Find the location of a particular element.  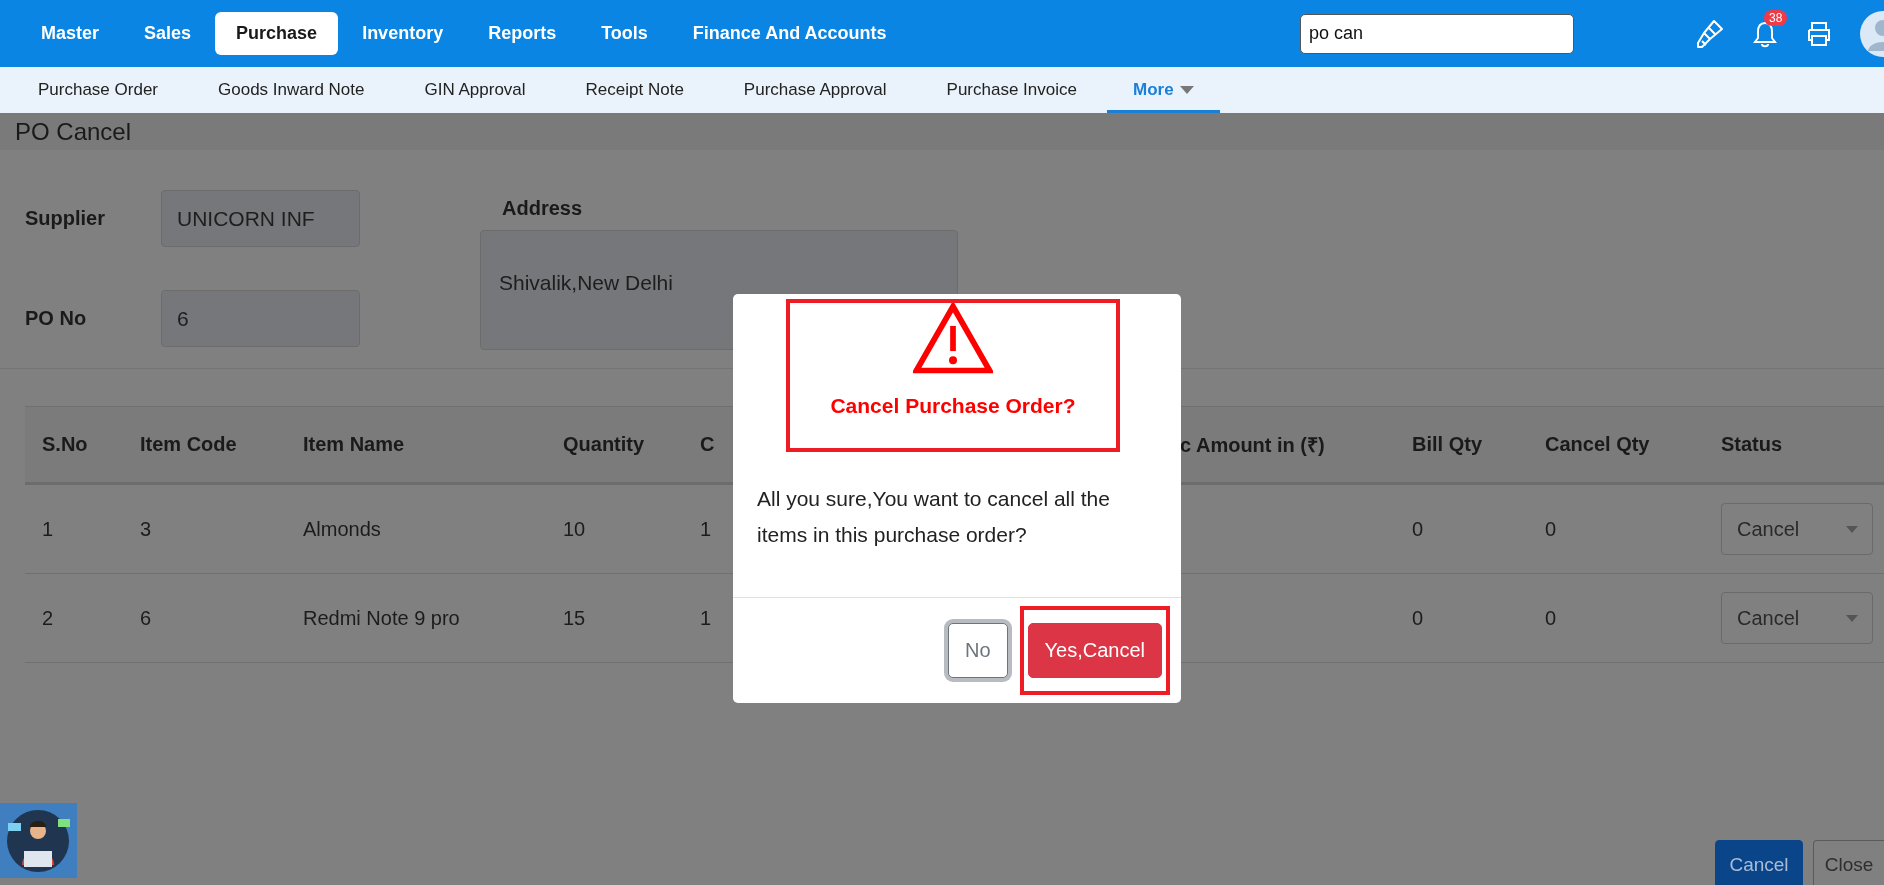

support-agent-icon is located at coordinates (38, 840).